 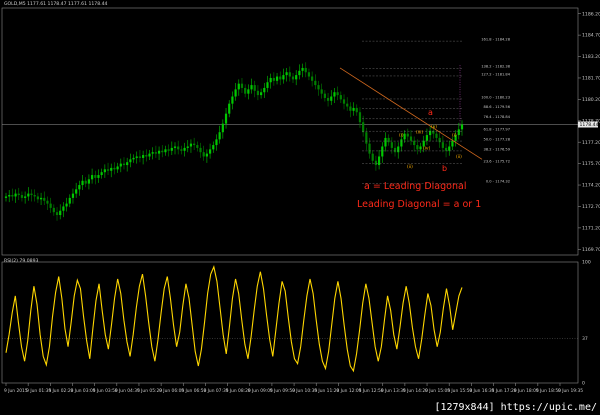 I want to click on price-tick-label: 1180.20, so click(x=591, y=100).